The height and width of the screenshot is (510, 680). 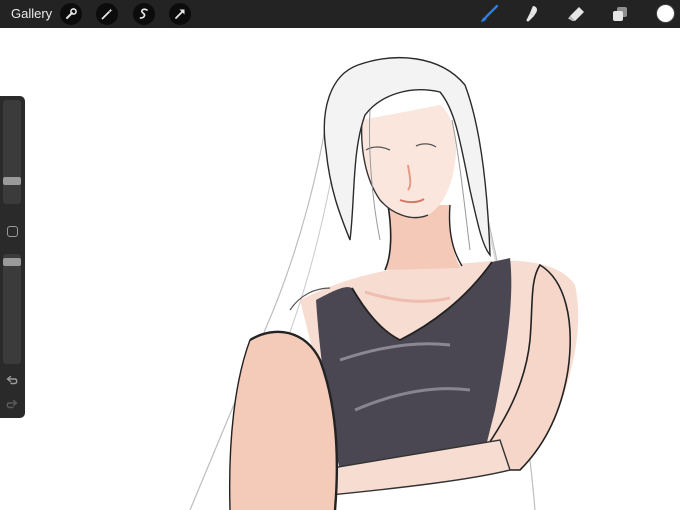 I want to click on gallery-button: Gallery, so click(x=31, y=13).